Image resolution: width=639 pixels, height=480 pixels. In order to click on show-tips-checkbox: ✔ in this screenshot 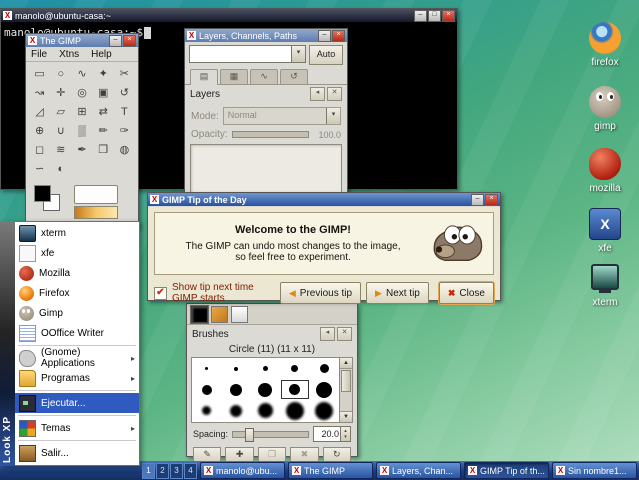, I will do `click(160, 293)`.